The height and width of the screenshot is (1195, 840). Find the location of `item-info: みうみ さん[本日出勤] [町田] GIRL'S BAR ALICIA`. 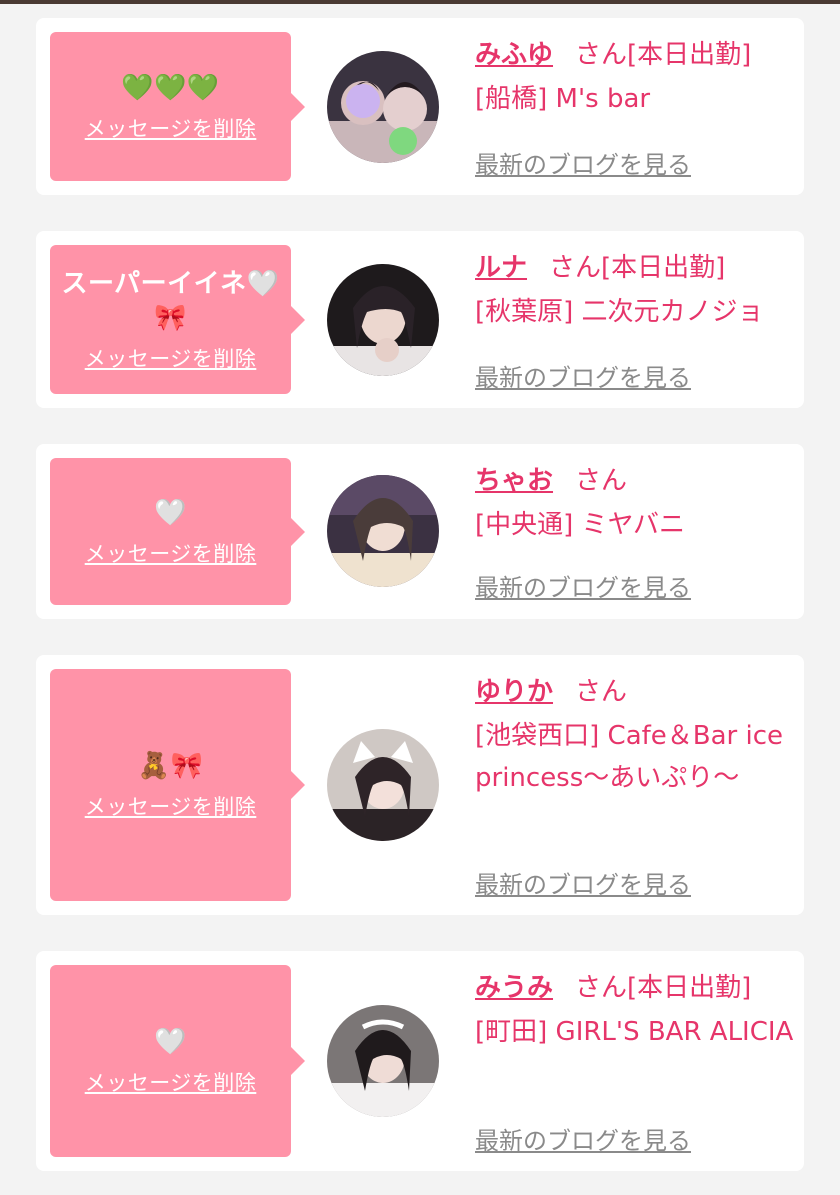

item-info: みうみ さん[本日出勤] [町田] GIRL'S BAR ALICIA is located at coordinates (635, 1012).